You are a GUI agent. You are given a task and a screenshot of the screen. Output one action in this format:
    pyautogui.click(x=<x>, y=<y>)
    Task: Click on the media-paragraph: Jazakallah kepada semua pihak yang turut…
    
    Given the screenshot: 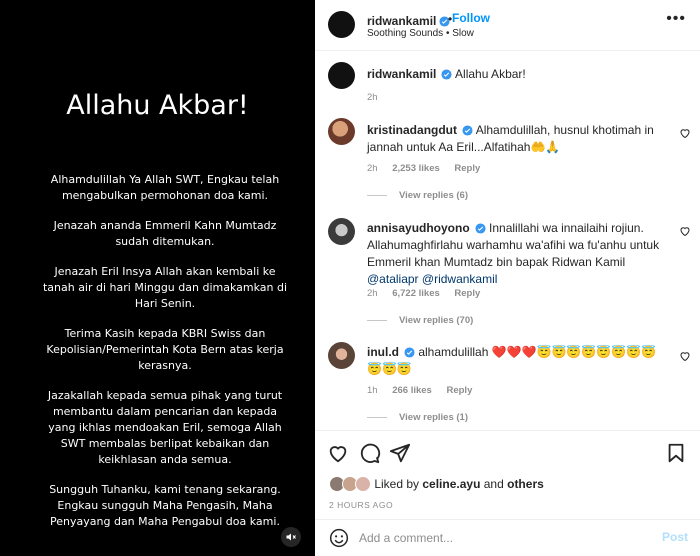 What is the action you would take?
    pyautogui.click(x=165, y=427)
    